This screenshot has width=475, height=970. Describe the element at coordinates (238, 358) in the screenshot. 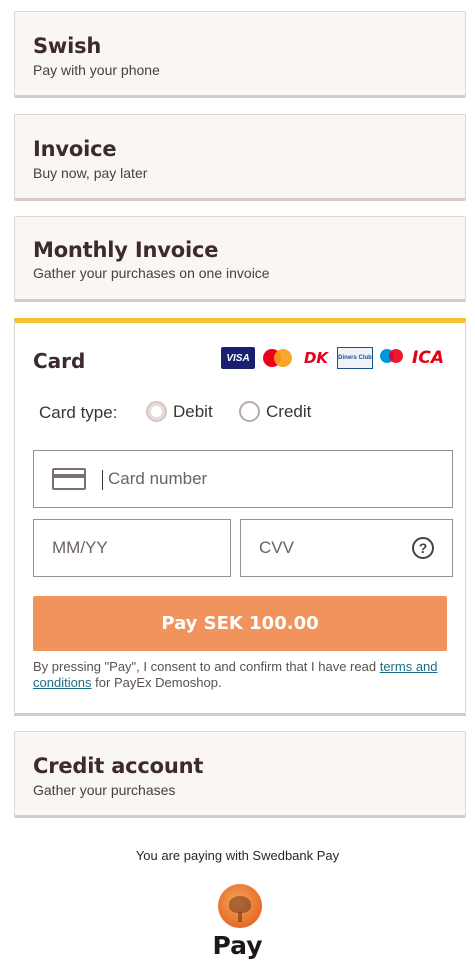

I see `visa-logo: VISA` at that location.